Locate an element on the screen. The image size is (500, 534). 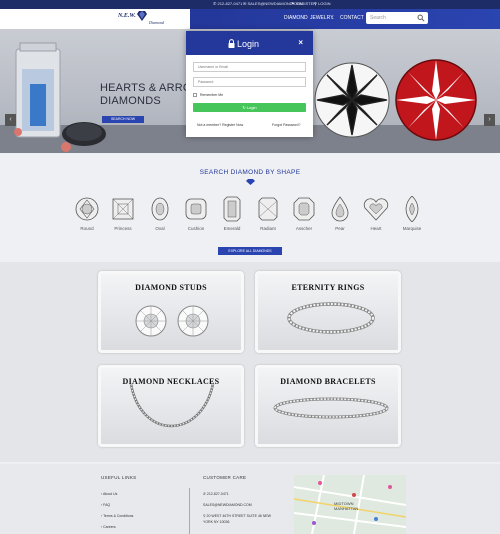
login-button: ↻ Login is located at coordinates (249, 107).